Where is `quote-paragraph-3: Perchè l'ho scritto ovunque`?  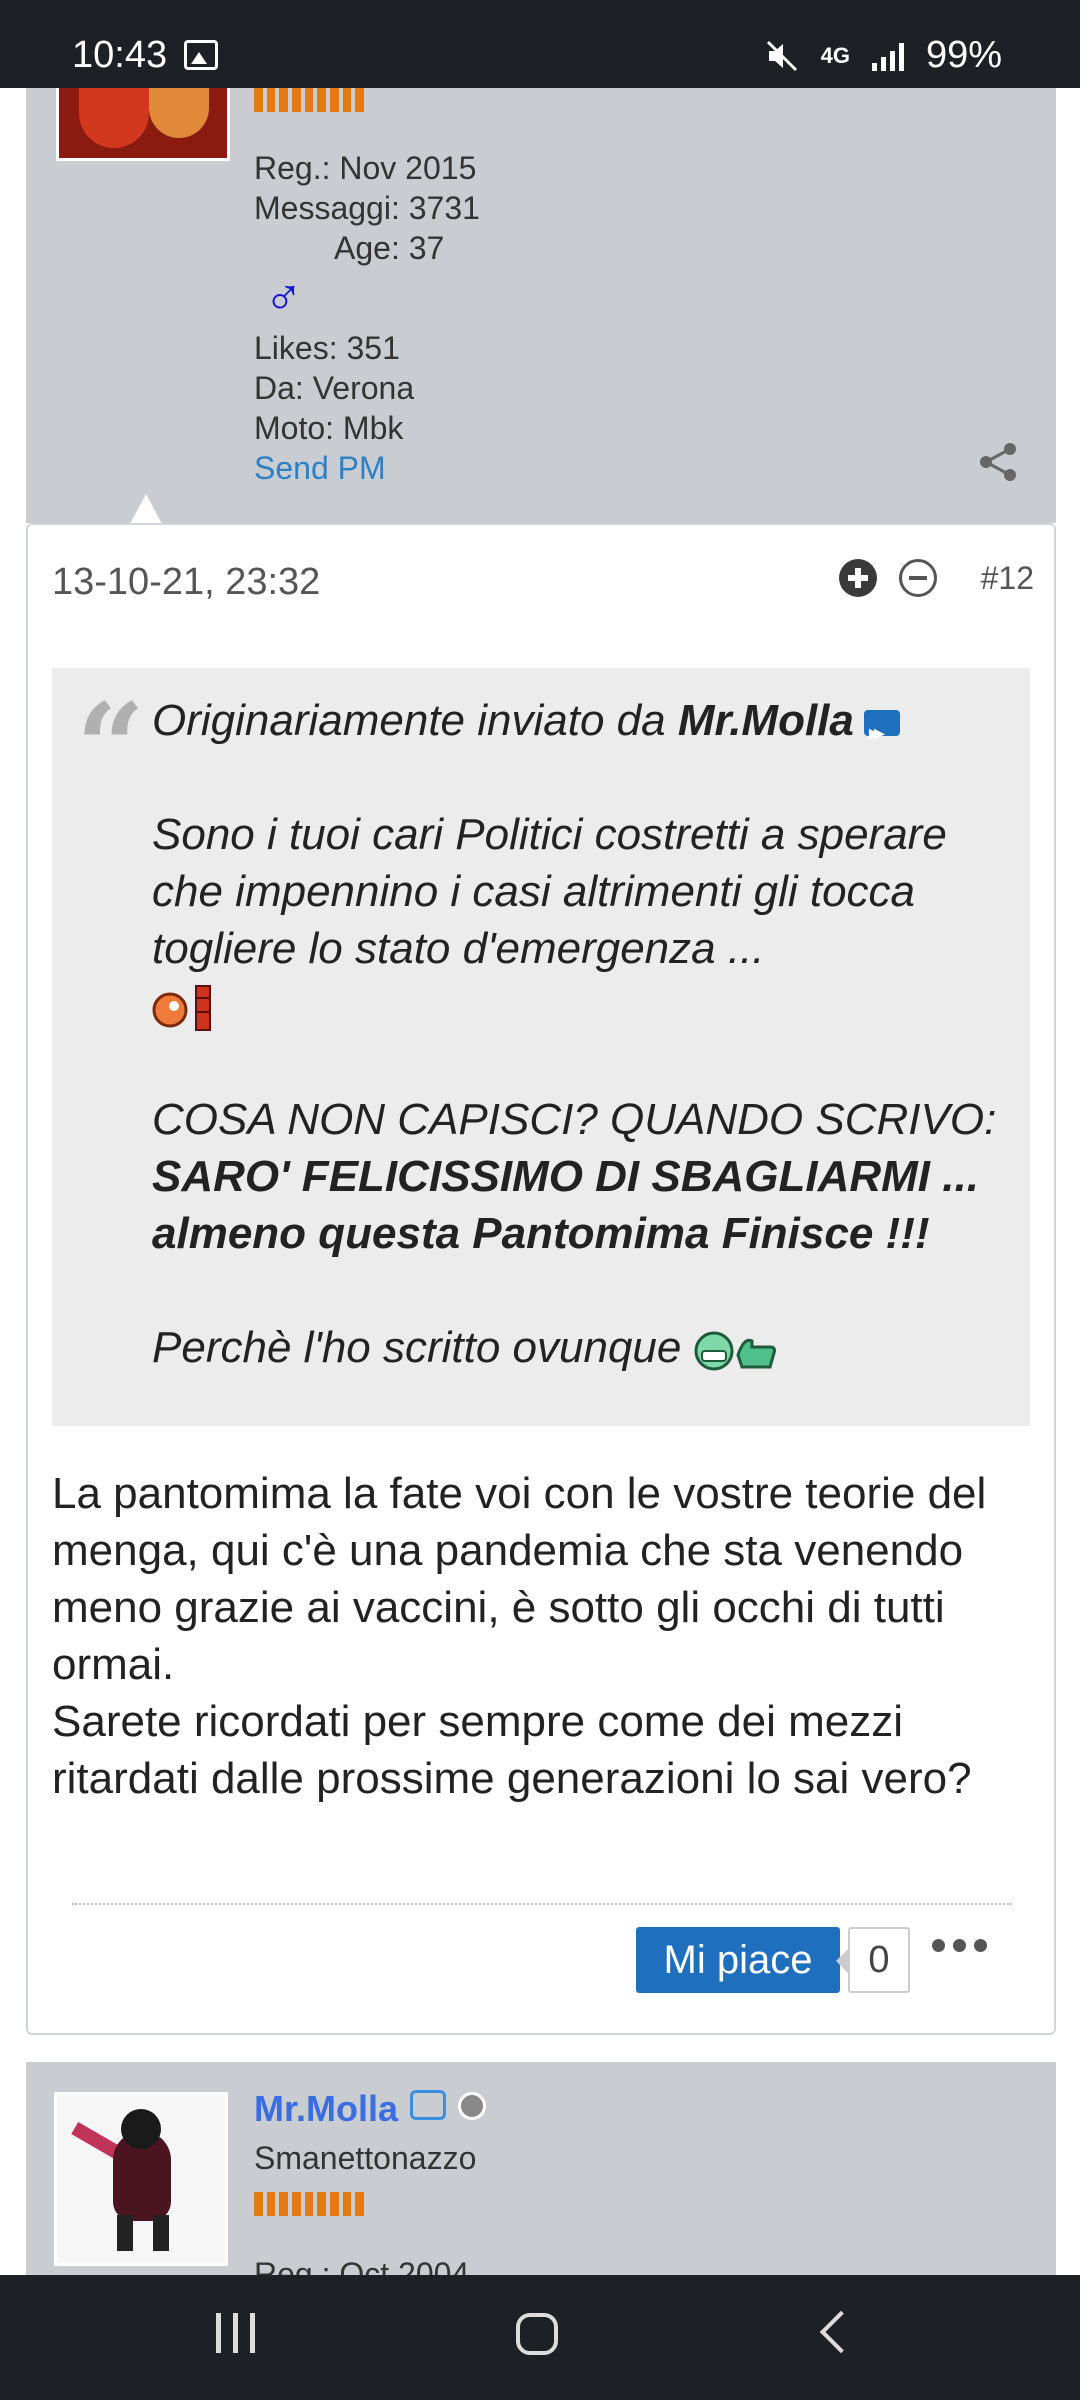
quote-paragraph-3: Perchè l'ho scritto ovunque is located at coordinates (582, 1347).